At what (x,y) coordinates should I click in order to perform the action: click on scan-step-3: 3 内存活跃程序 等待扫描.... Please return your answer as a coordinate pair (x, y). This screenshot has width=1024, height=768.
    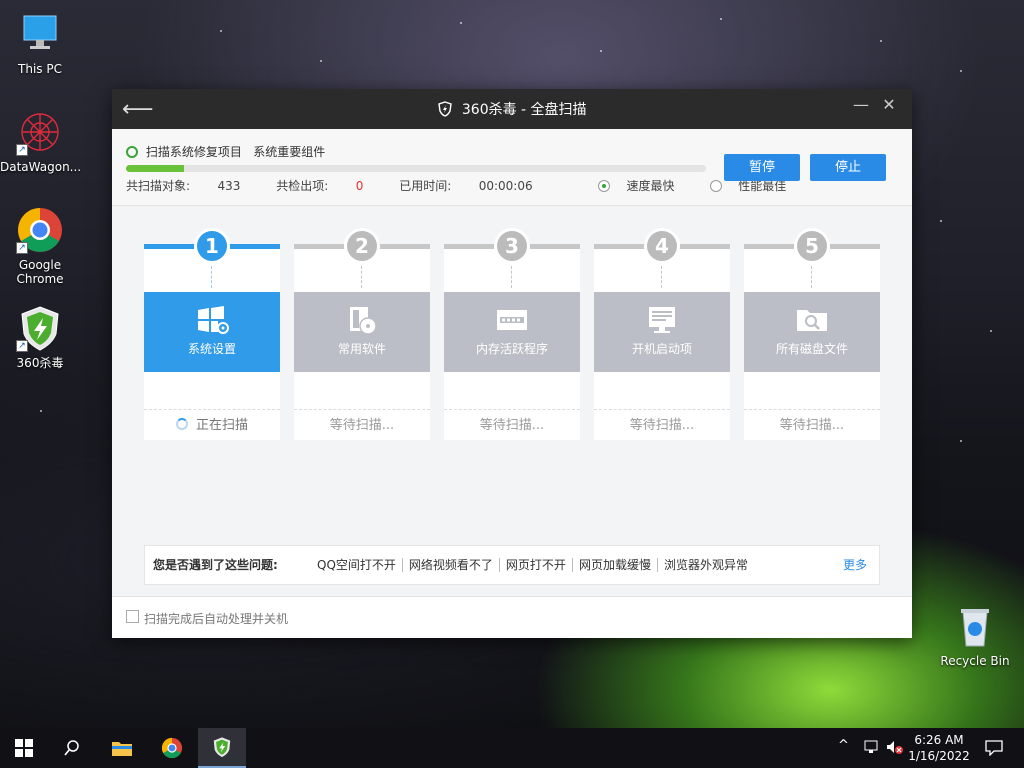
    Looking at the image, I should click on (512, 334).